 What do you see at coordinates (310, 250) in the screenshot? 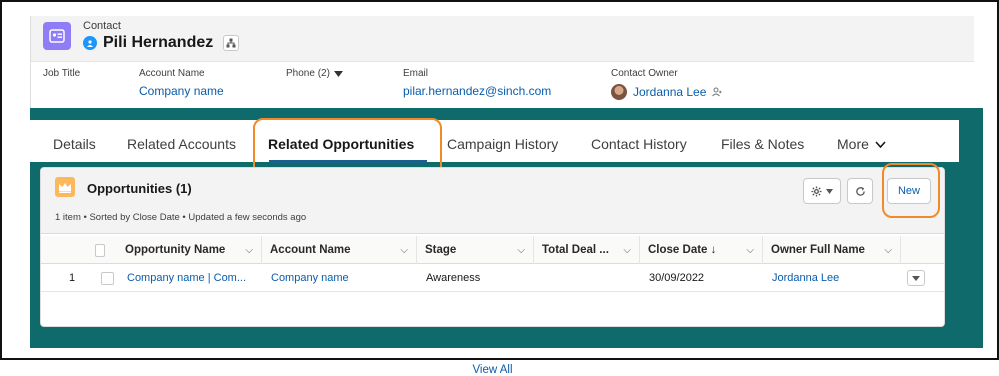
I see `column-label: Account Name` at bounding box center [310, 250].